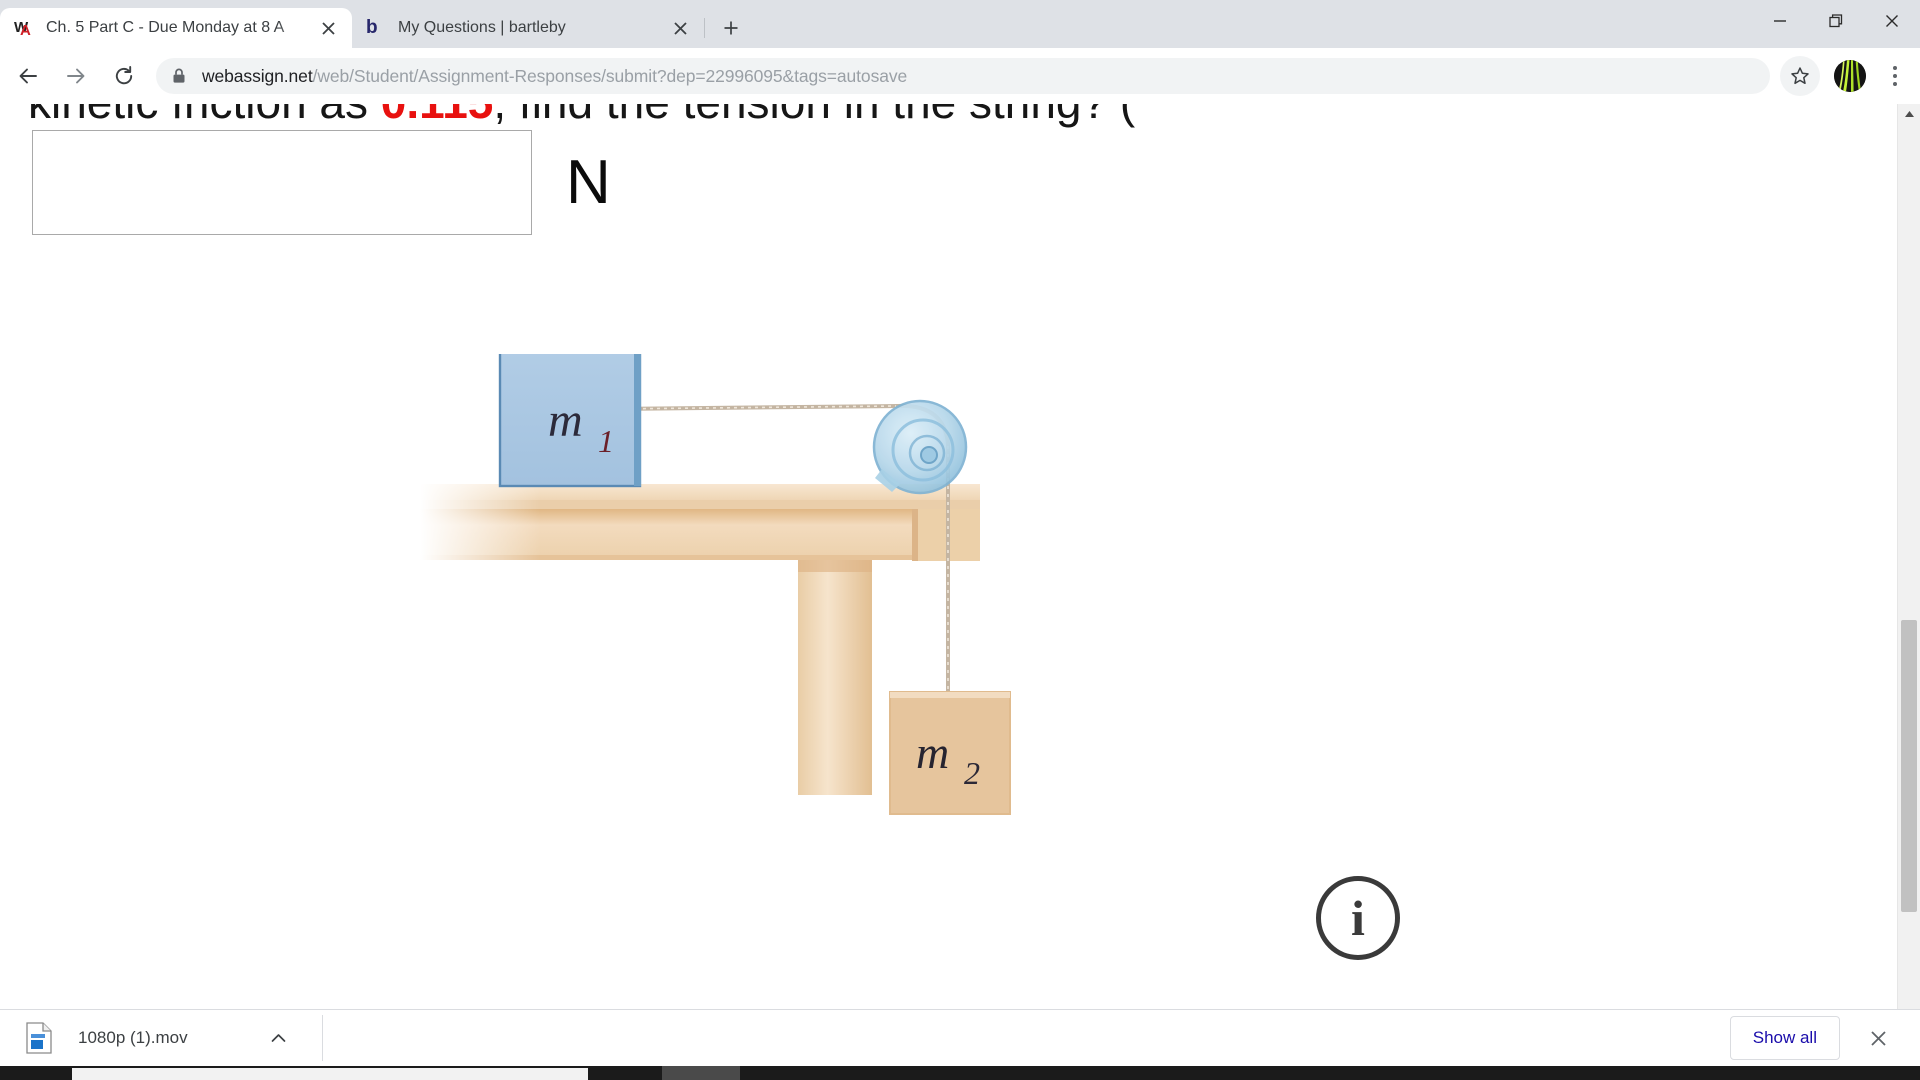  Describe the element at coordinates (1909, 766) in the screenshot. I see `scrollbar-thumb` at that location.